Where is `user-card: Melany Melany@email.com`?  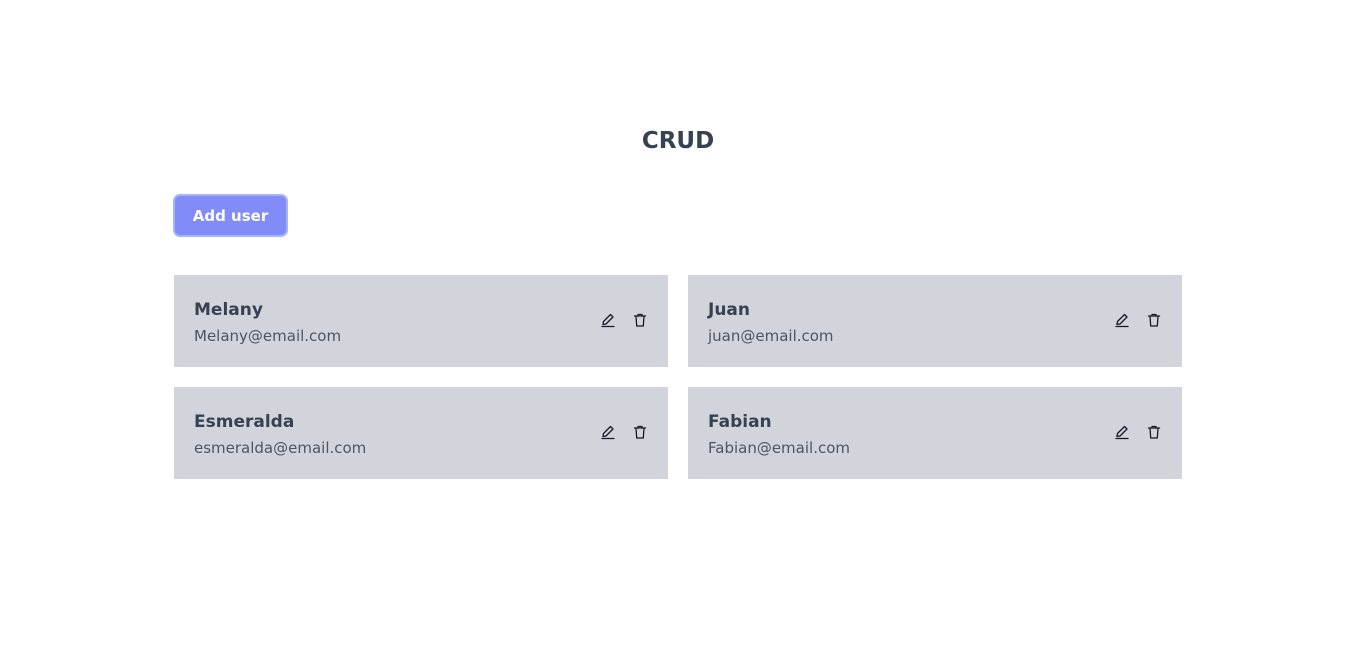
user-card: Melany Melany@email.com is located at coordinates (421, 321).